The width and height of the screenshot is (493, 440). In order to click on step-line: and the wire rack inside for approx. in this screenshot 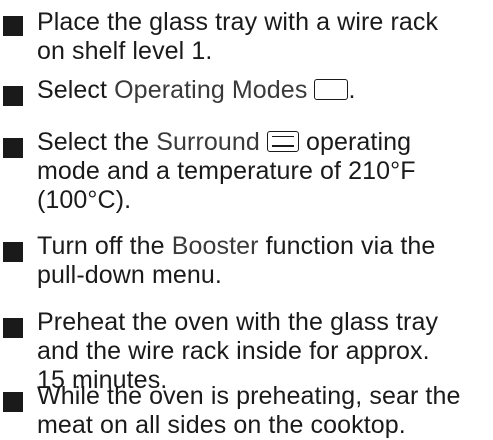, I will do `click(233, 351)`.